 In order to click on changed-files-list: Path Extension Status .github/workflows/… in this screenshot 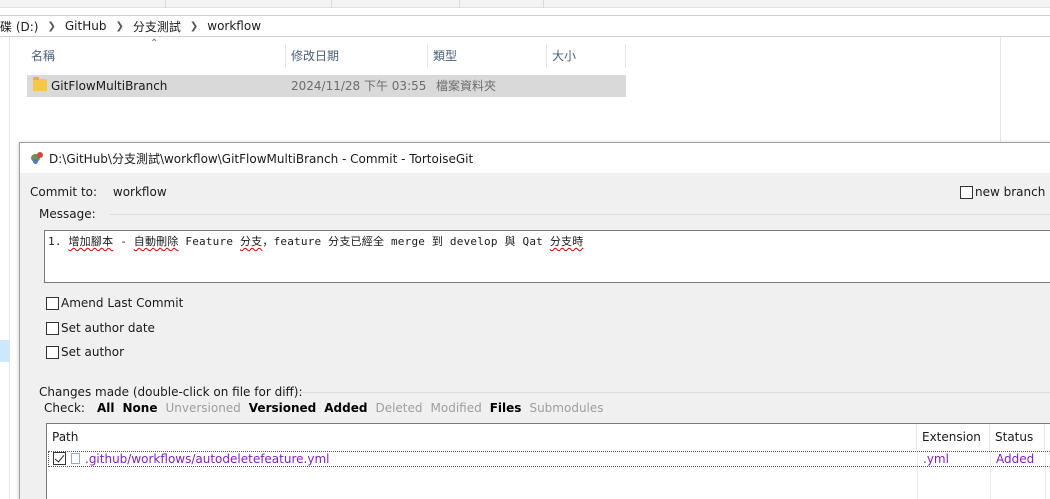, I will do `click(548, 461)`.